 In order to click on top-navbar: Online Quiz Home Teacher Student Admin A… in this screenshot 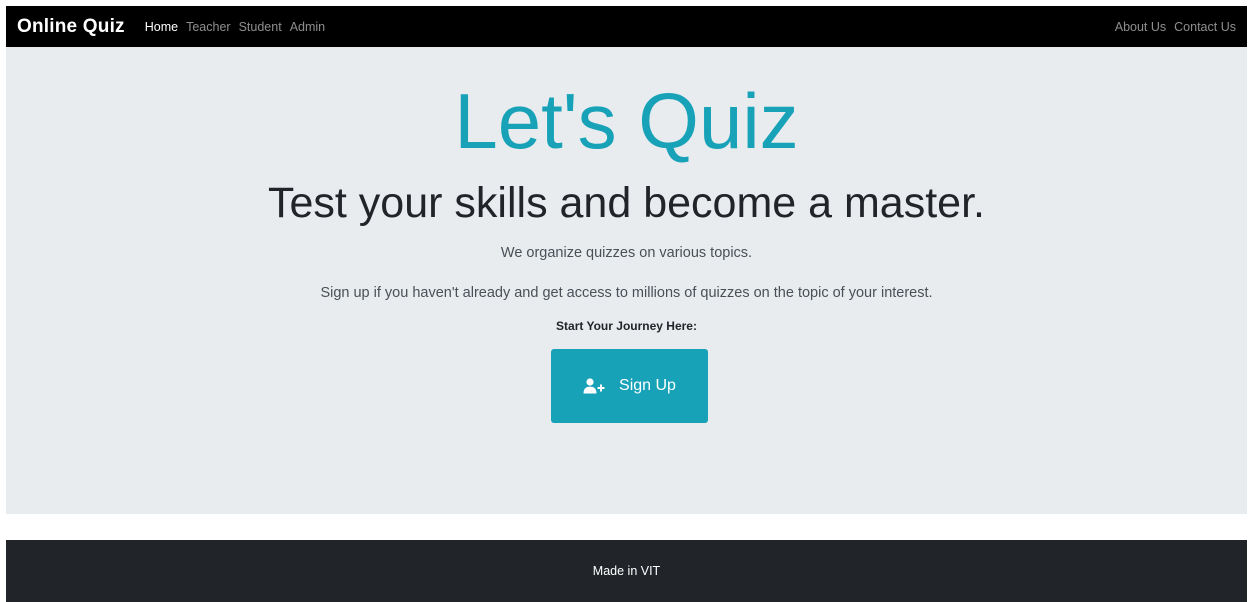, I will do `click(626, 26)`.